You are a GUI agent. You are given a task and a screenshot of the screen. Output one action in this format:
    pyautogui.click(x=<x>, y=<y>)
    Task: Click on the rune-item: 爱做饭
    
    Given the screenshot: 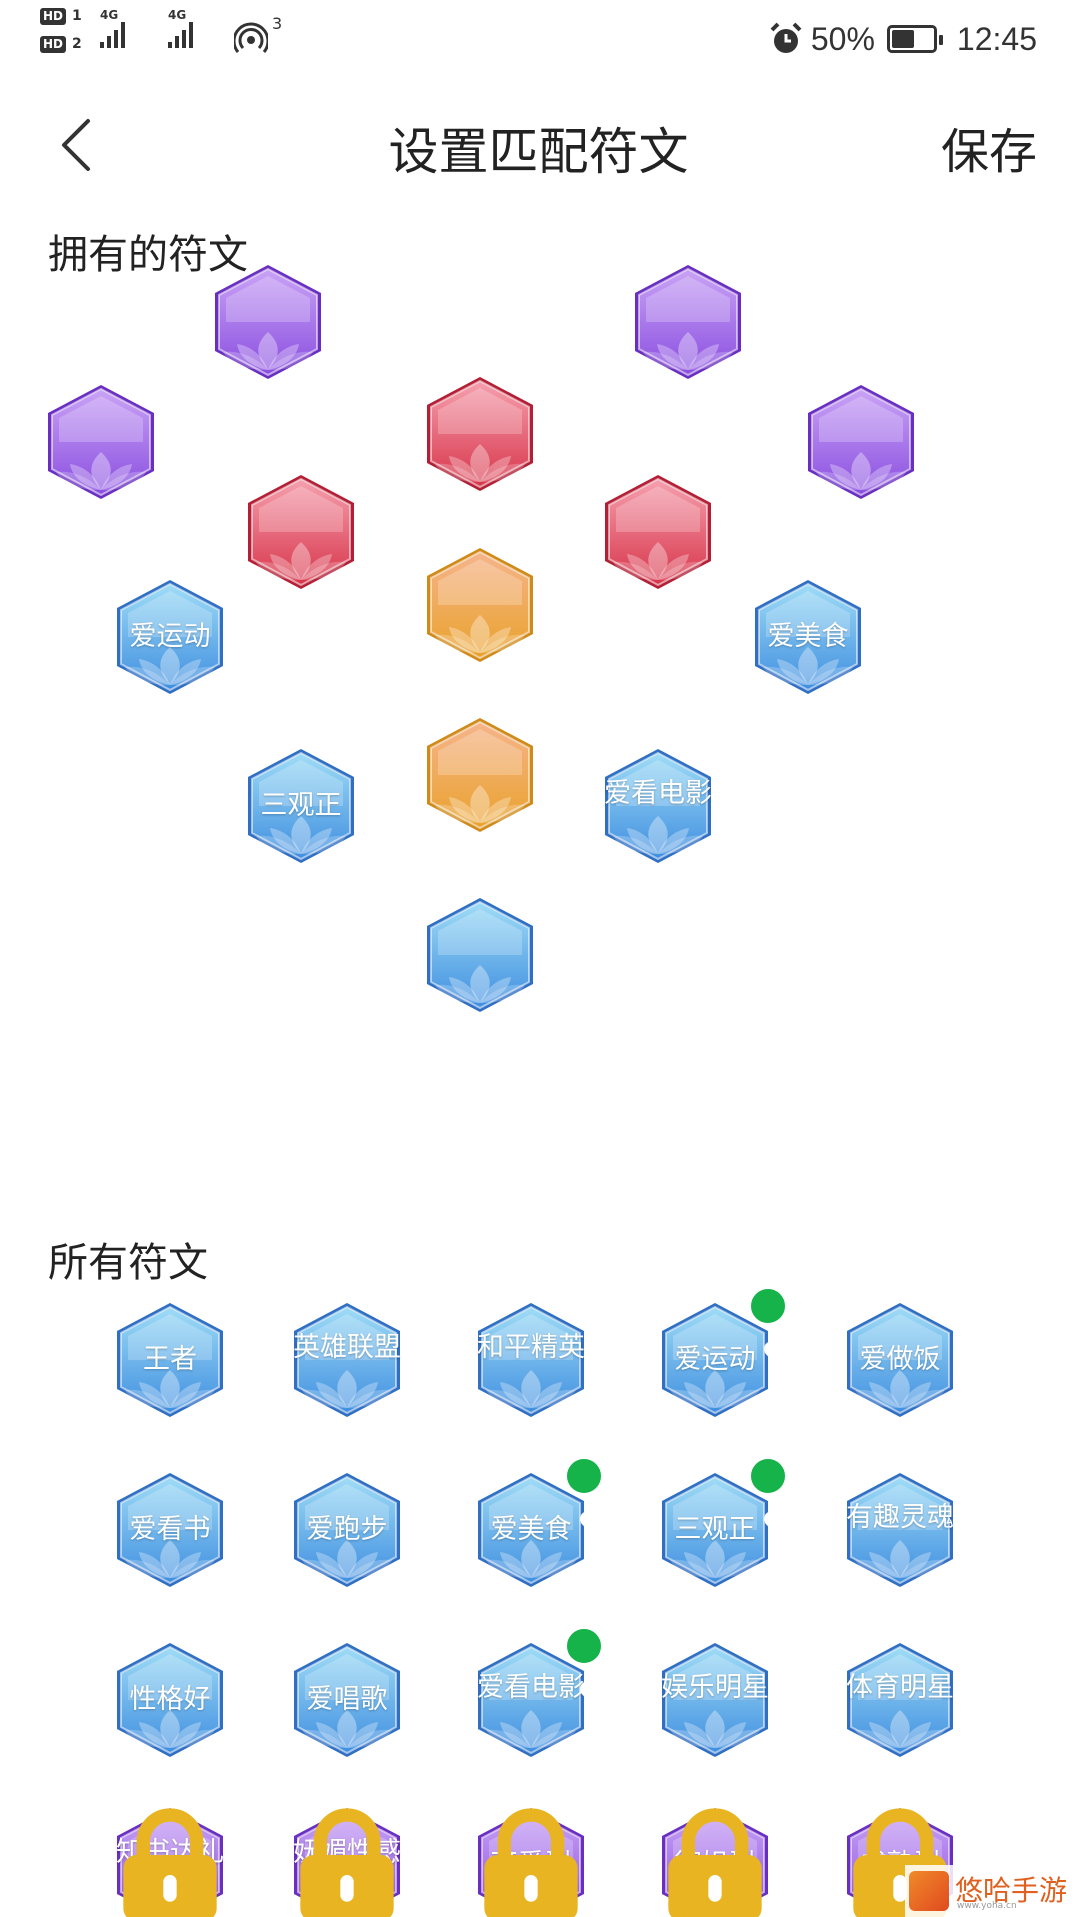 What is the action you would take?
    pyautogui.click(x=900, y=1360)
    